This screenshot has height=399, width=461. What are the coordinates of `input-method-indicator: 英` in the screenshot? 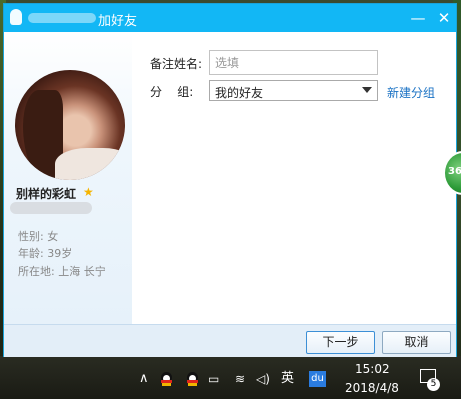 It's located at (287, 379).